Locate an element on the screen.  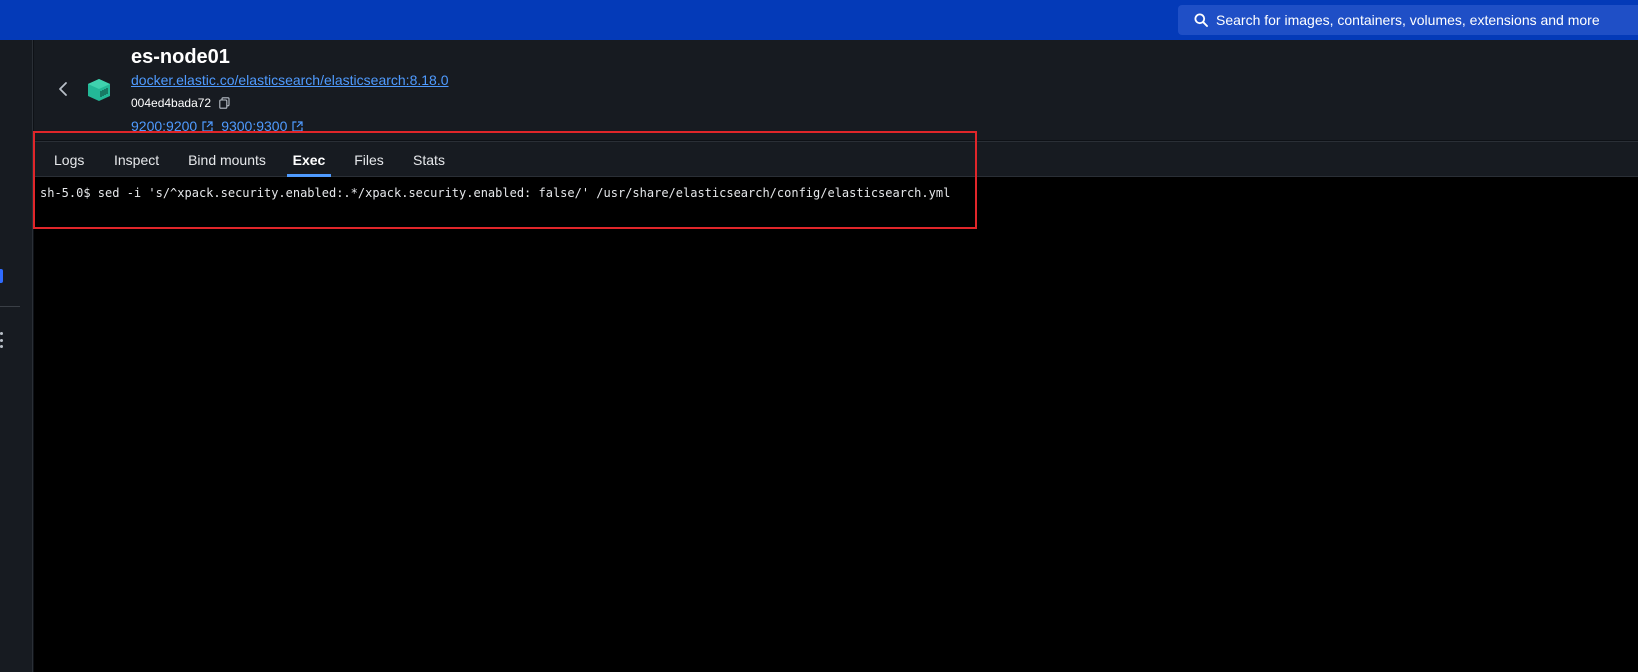
port-list: 9200:9200 9300:9300 is located at coordinates (221, 126).